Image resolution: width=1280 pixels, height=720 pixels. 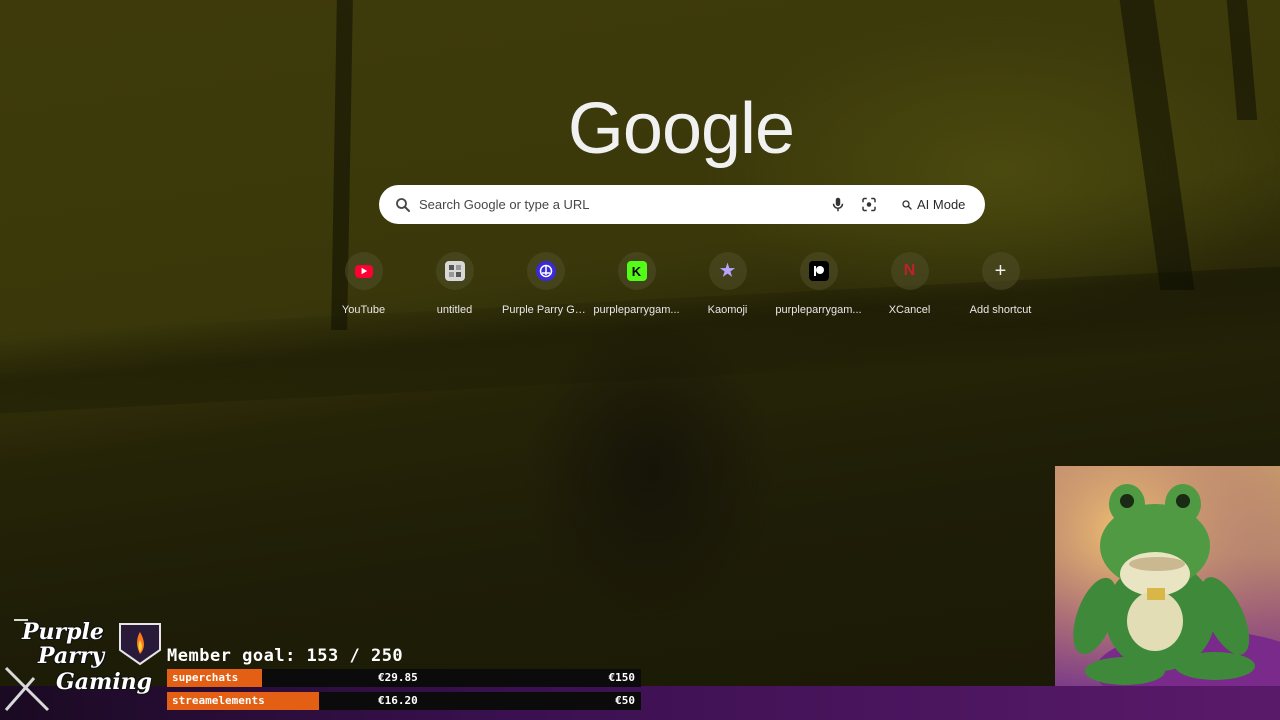 I want to click on frog-figure-image, so click(x=1167, y=576).